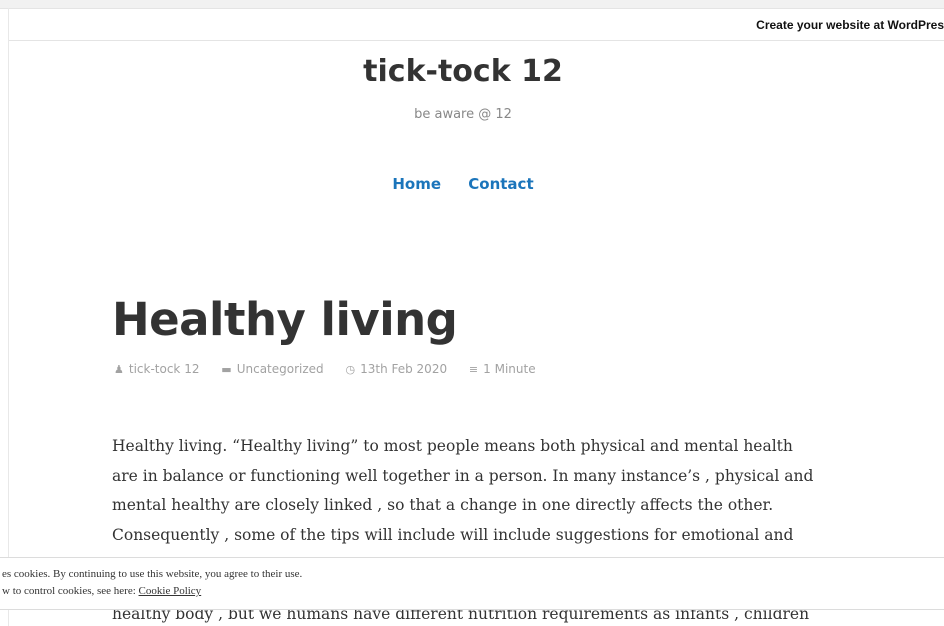 The image size is (944, 626). Describe the element at coordinates (473, 369) in the screenshot. I see `list-icon: ≡` at that location.